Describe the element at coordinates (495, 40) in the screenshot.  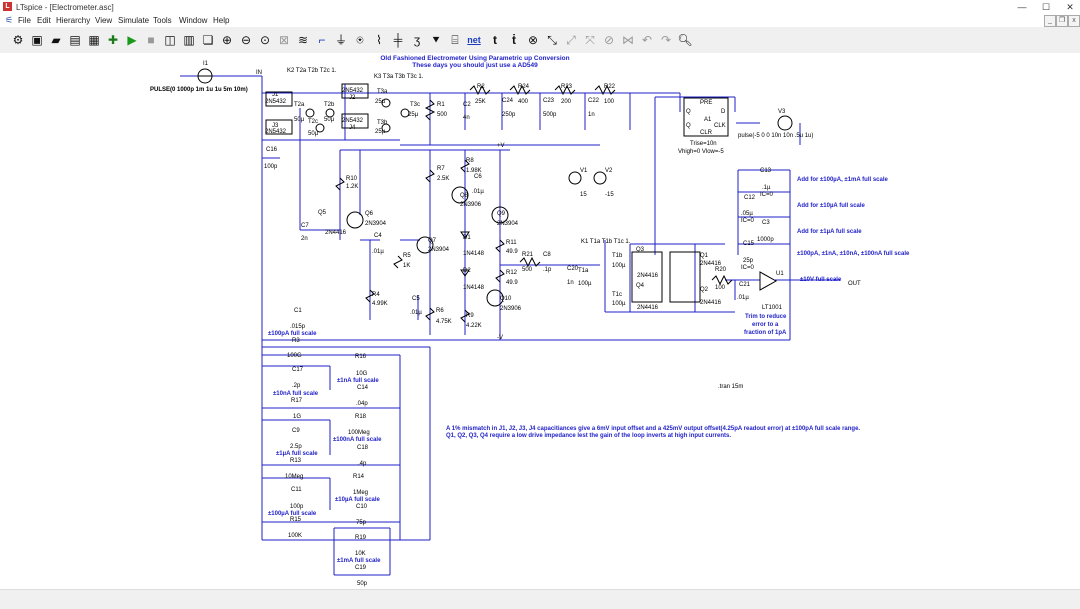
I see `text-icon: t` at that location.